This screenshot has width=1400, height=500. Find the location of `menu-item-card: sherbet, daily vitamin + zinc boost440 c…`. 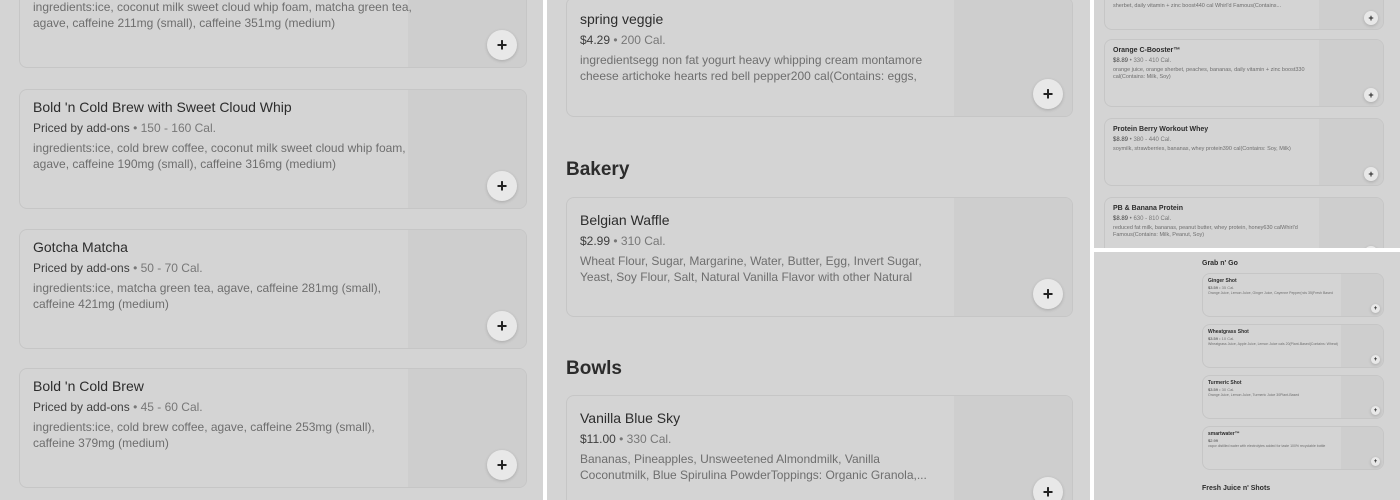

menu-item-card: sherbet, daily vitamin + zinc boost440 c… is located at coordinates (1244, 15).